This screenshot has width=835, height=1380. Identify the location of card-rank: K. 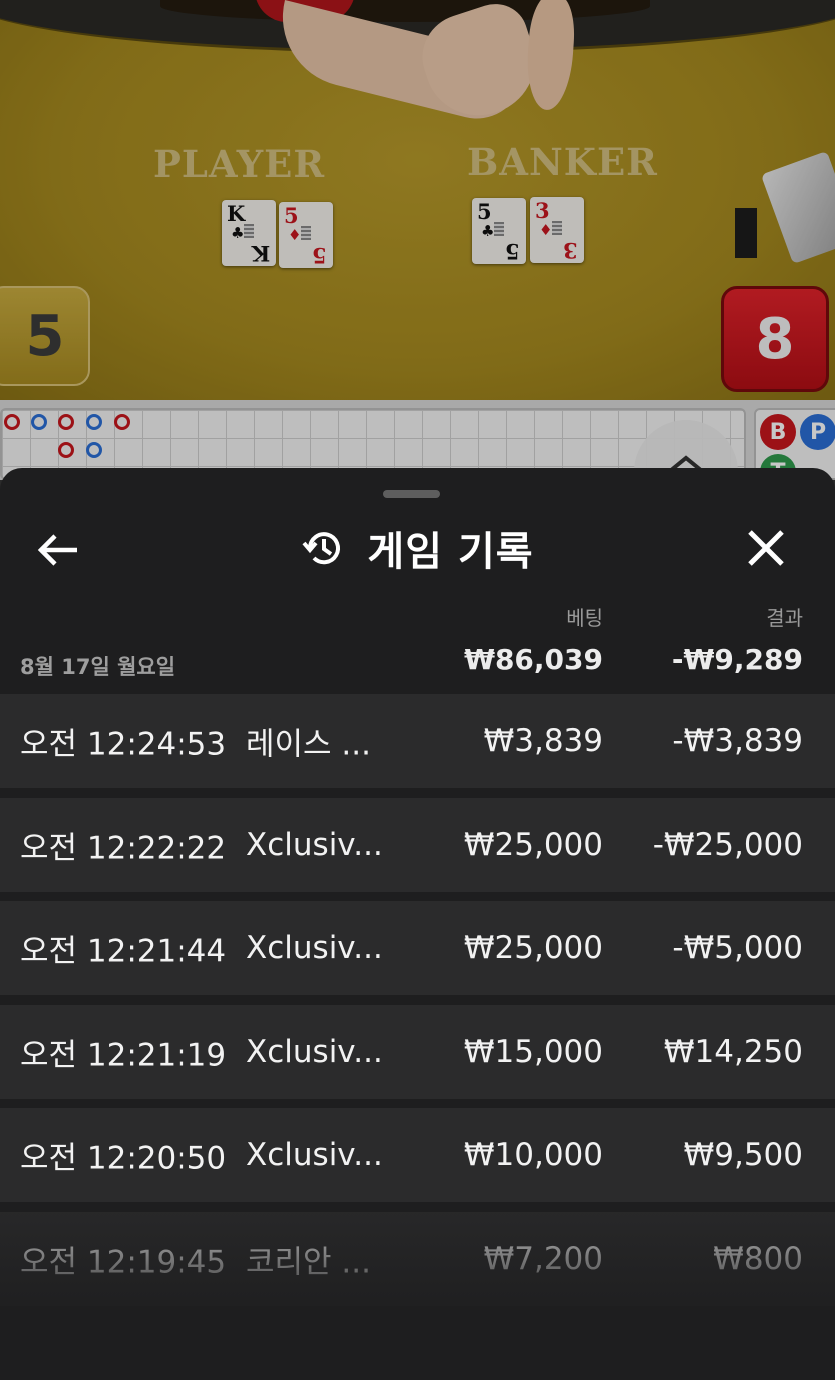
(236, 213).